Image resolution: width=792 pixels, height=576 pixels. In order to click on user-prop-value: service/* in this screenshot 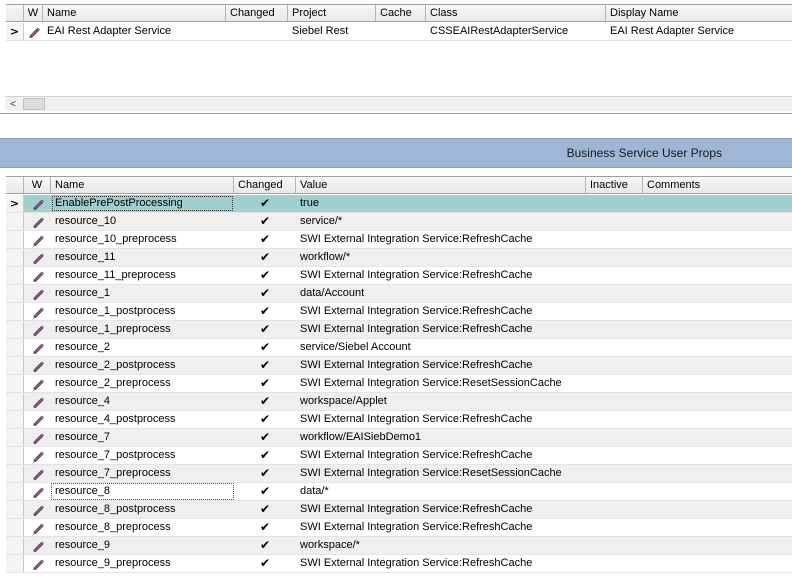, I will do `click(441, 221)`.